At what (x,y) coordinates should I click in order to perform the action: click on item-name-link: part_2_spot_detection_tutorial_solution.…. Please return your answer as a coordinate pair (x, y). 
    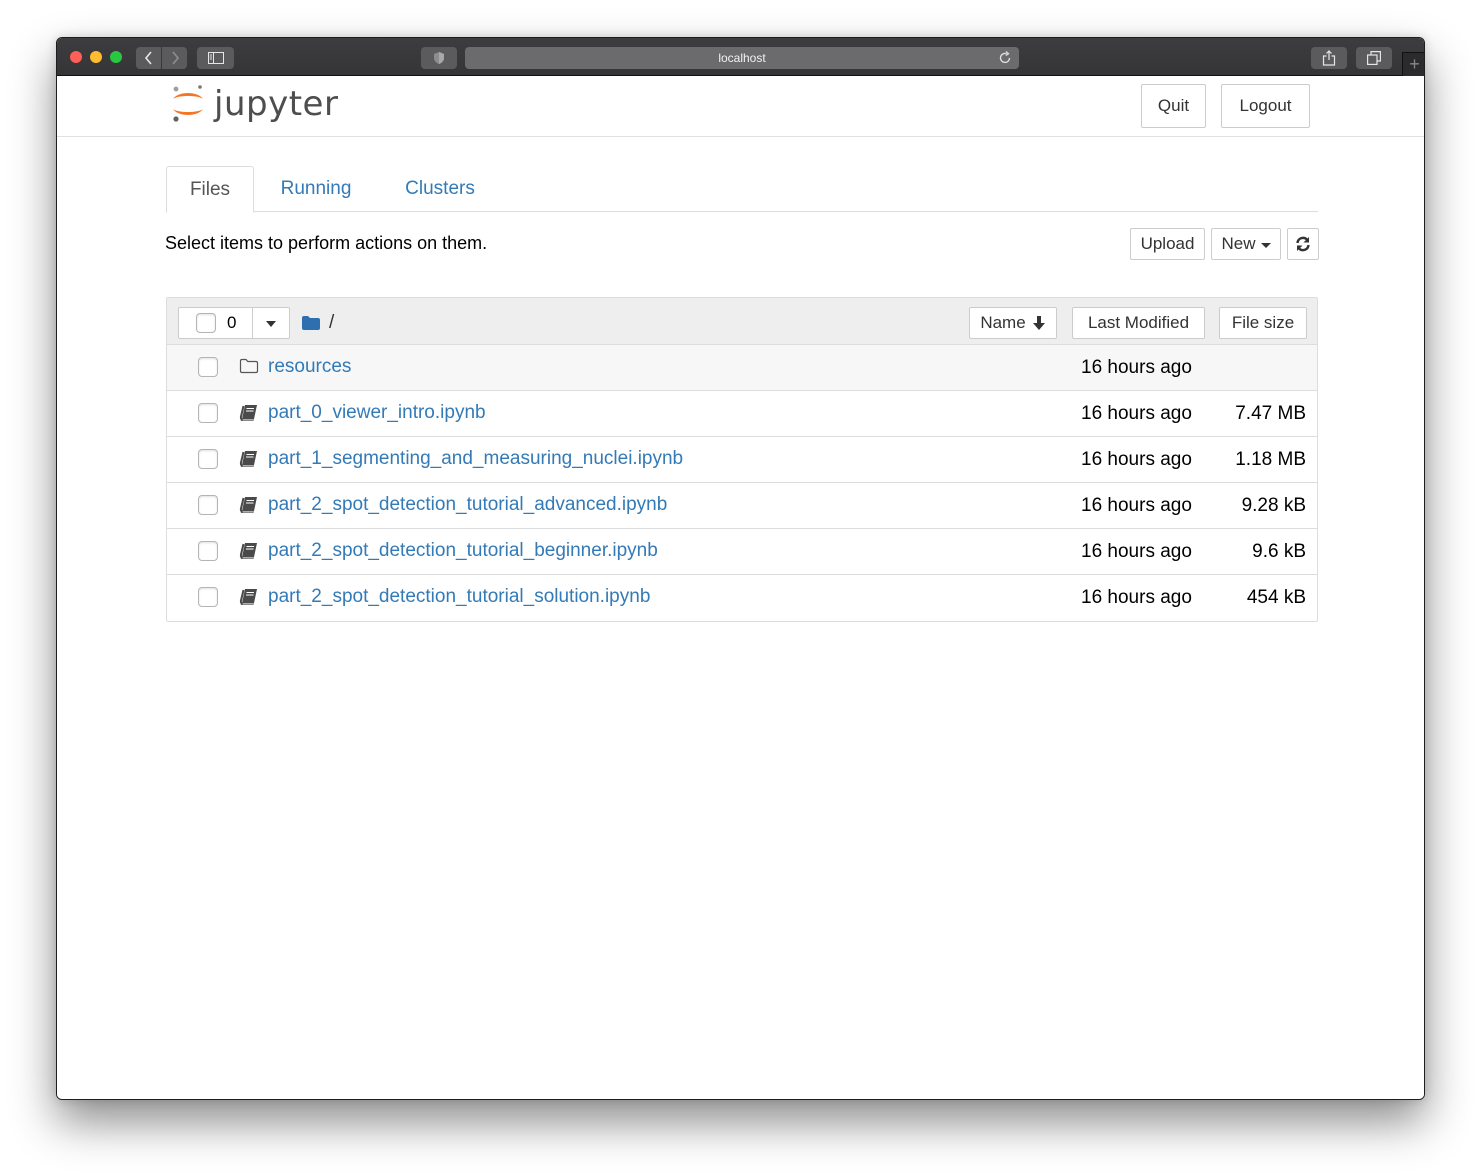
    Looking at the image, I should click on (459, 597).